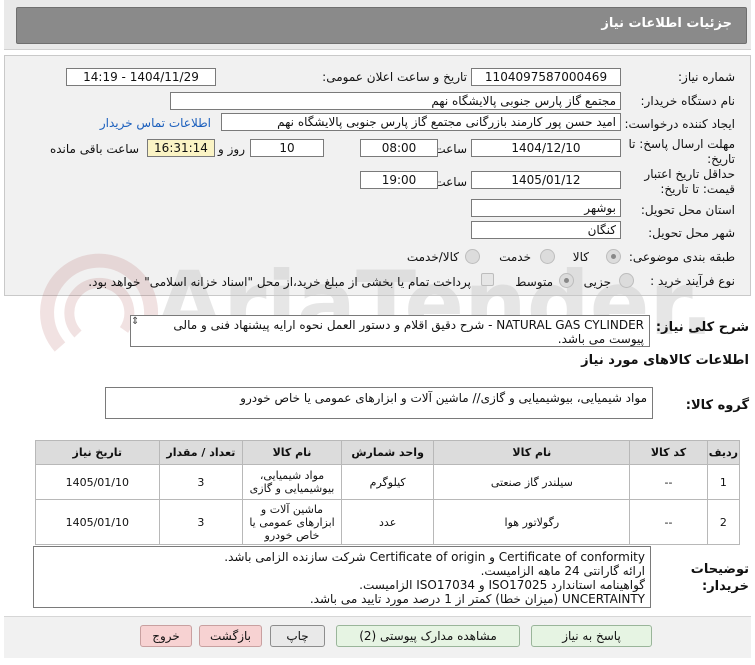 Image resolution: width=755 pixels, height=665 pixels. Describe the element at coordinates (292, 482) in the screenshot. I see `cell-group: مواد شیمیایی، بیوشیمیایی و گازی` at that location.